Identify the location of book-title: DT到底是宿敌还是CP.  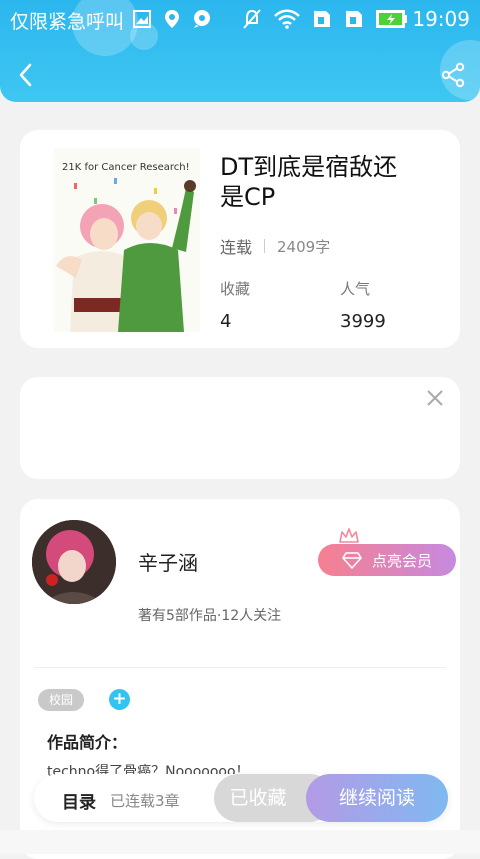
(309, 182).